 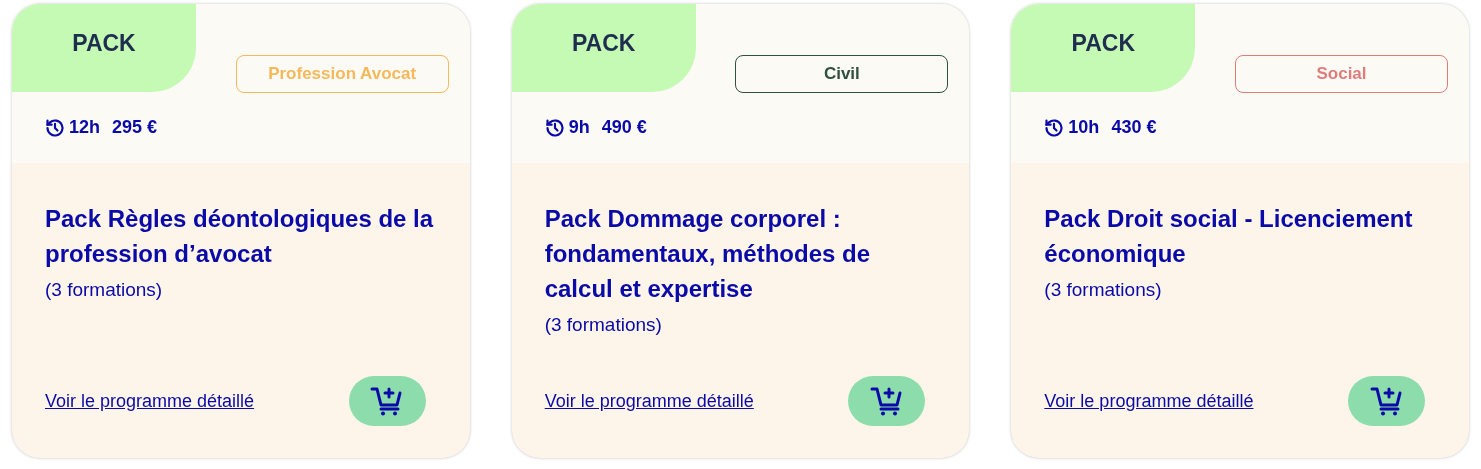 I want to click on category-tag: Social, so click(x=1341, y=74).